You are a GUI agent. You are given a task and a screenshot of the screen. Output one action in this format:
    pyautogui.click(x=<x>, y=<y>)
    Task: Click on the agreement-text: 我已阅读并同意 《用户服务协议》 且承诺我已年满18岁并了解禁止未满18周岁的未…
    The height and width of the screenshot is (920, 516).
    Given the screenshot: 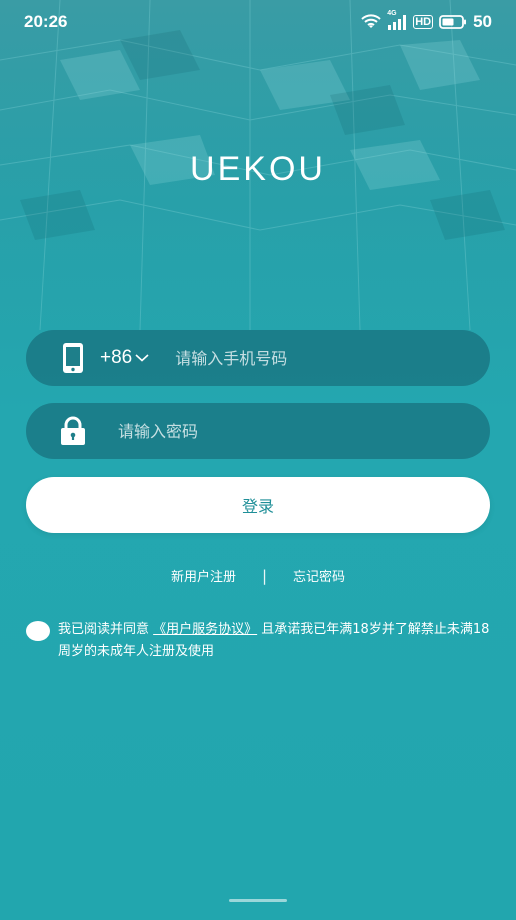 What is the action you would take?
    pyautogui.click(x=276, y=641)
    